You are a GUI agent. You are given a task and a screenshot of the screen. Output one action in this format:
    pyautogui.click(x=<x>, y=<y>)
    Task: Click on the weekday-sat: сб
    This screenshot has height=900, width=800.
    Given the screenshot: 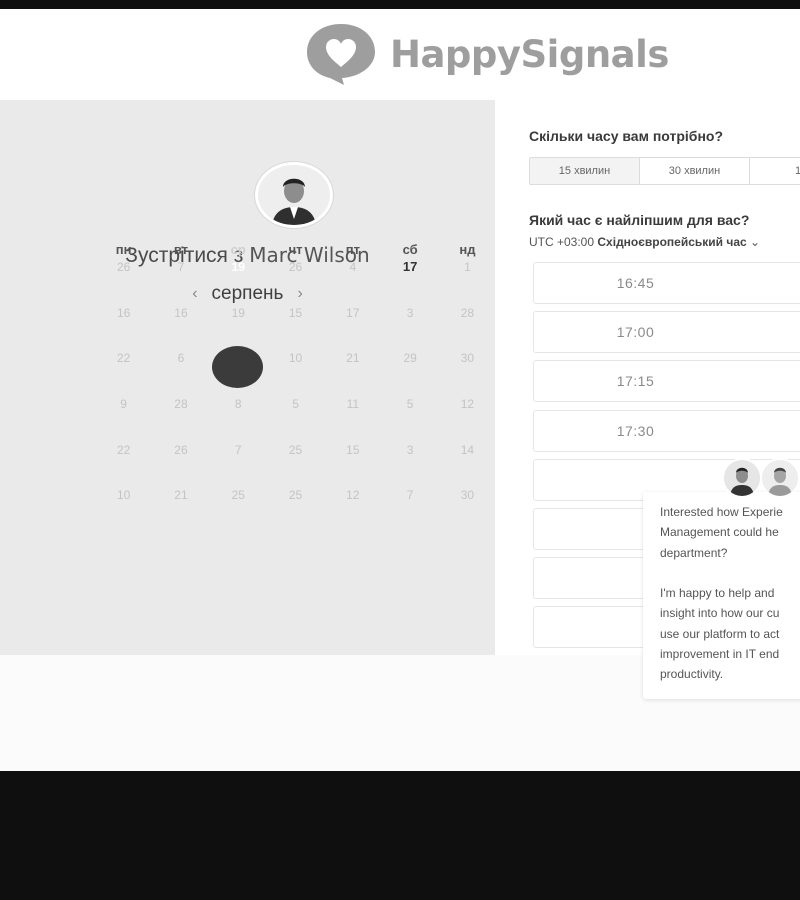 What is the action you would take?
    pyautogui.click(x=410, y=249)
    